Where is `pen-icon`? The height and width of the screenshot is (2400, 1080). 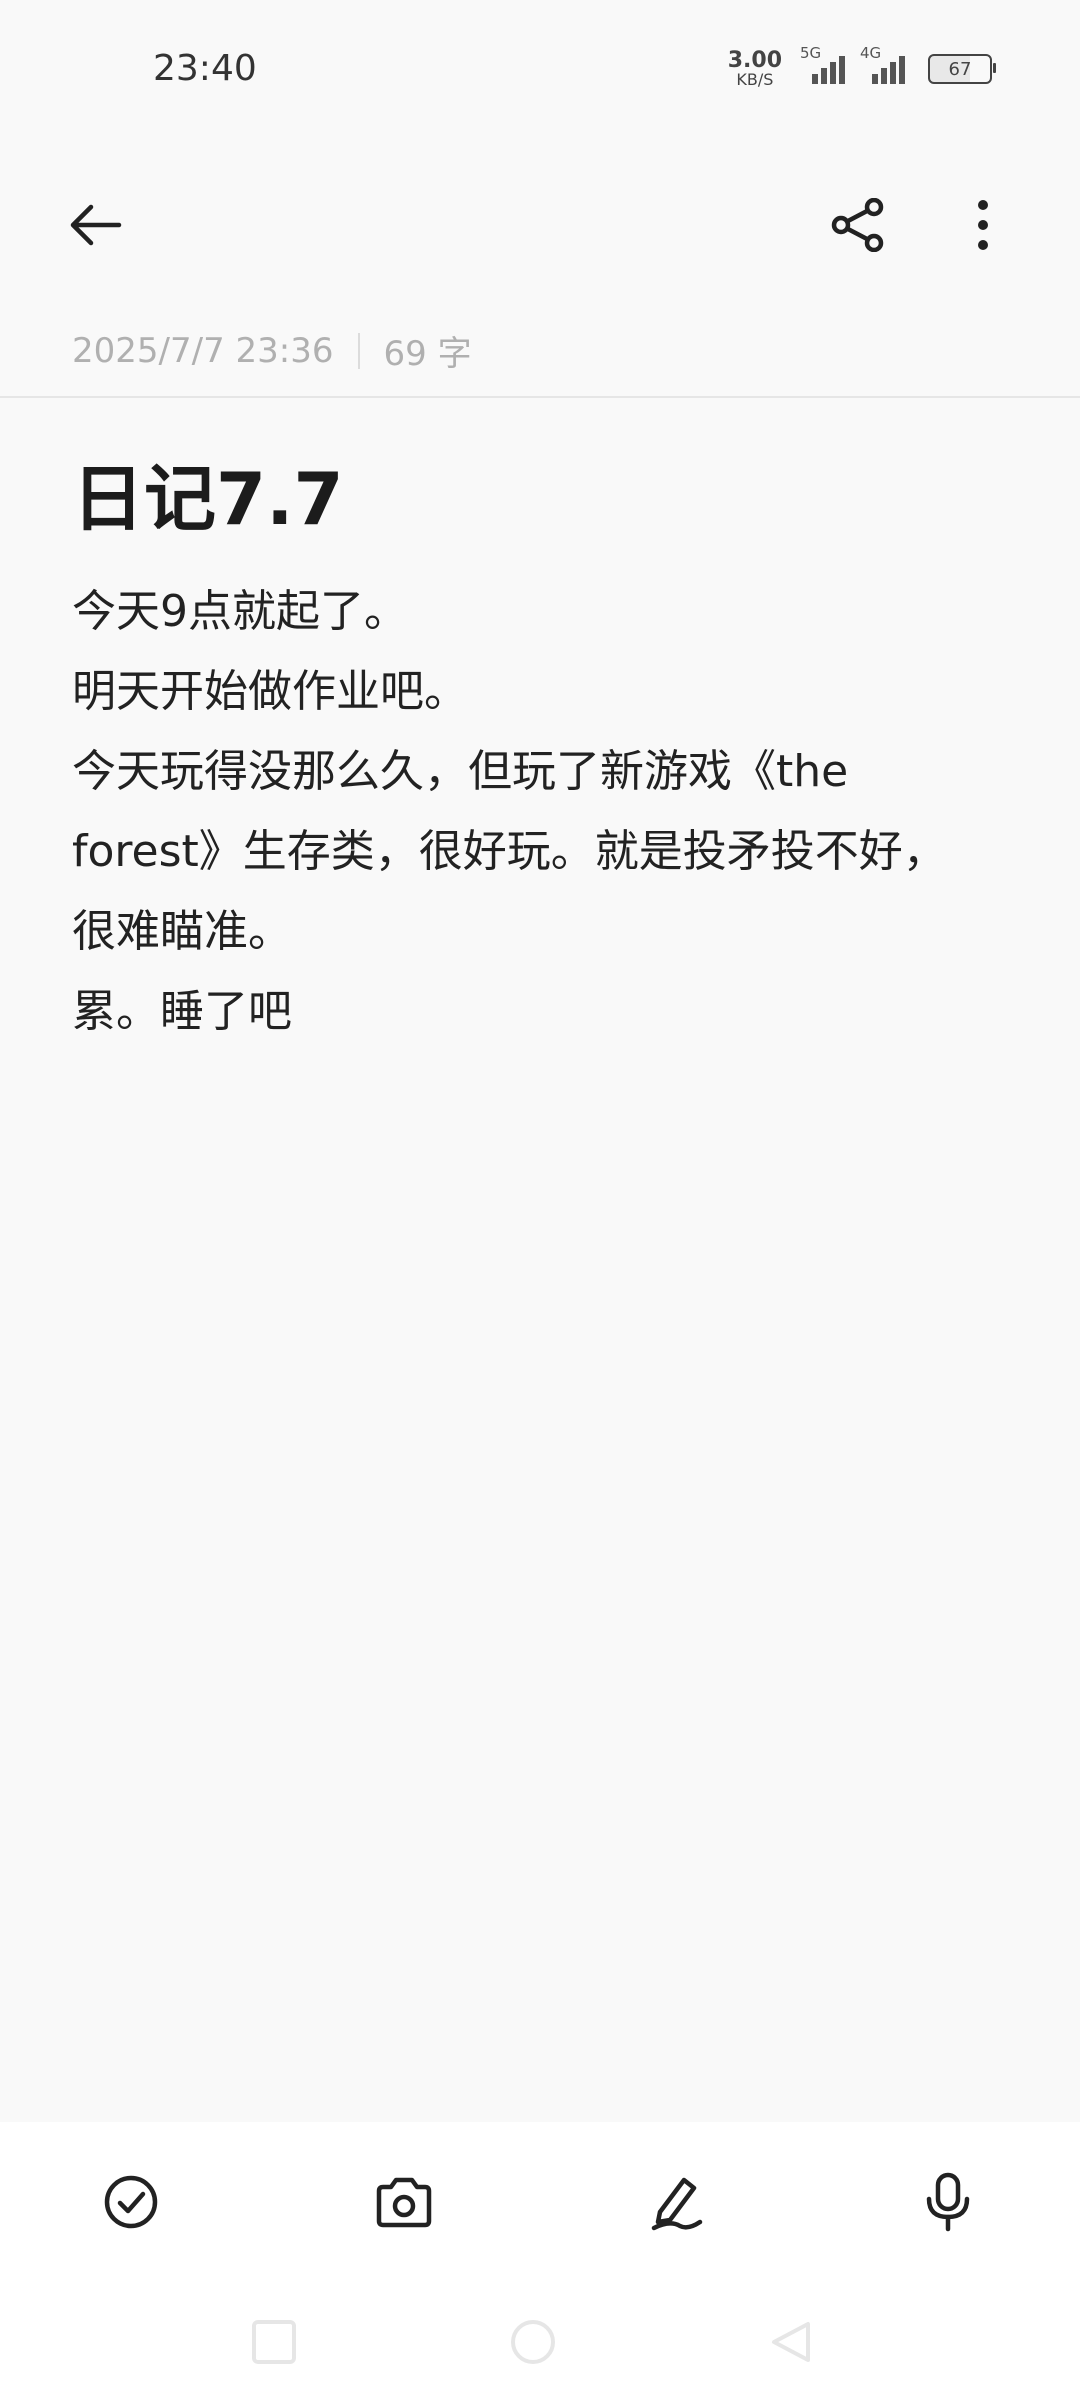 pen-icon is located at coordinates (677, 2204).